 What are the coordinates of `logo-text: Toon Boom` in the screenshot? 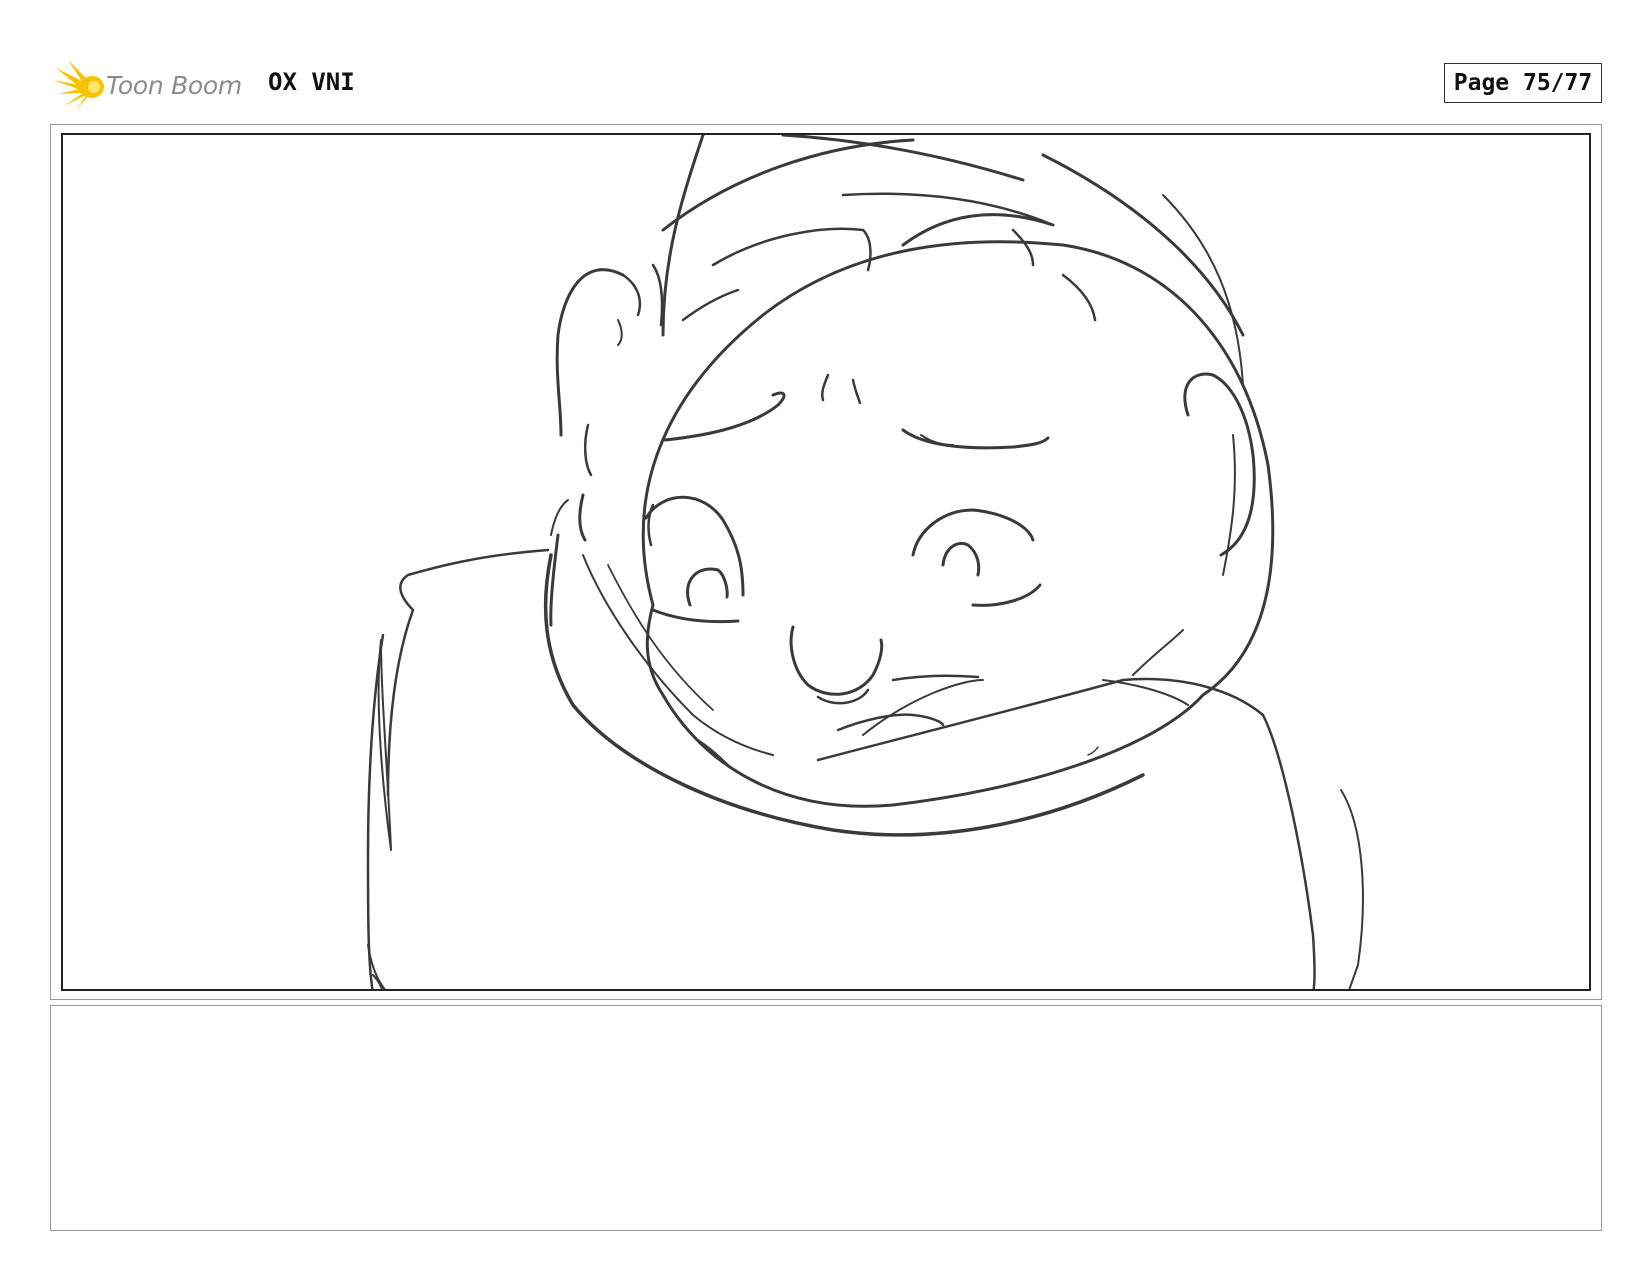 It's located at (174, 85).